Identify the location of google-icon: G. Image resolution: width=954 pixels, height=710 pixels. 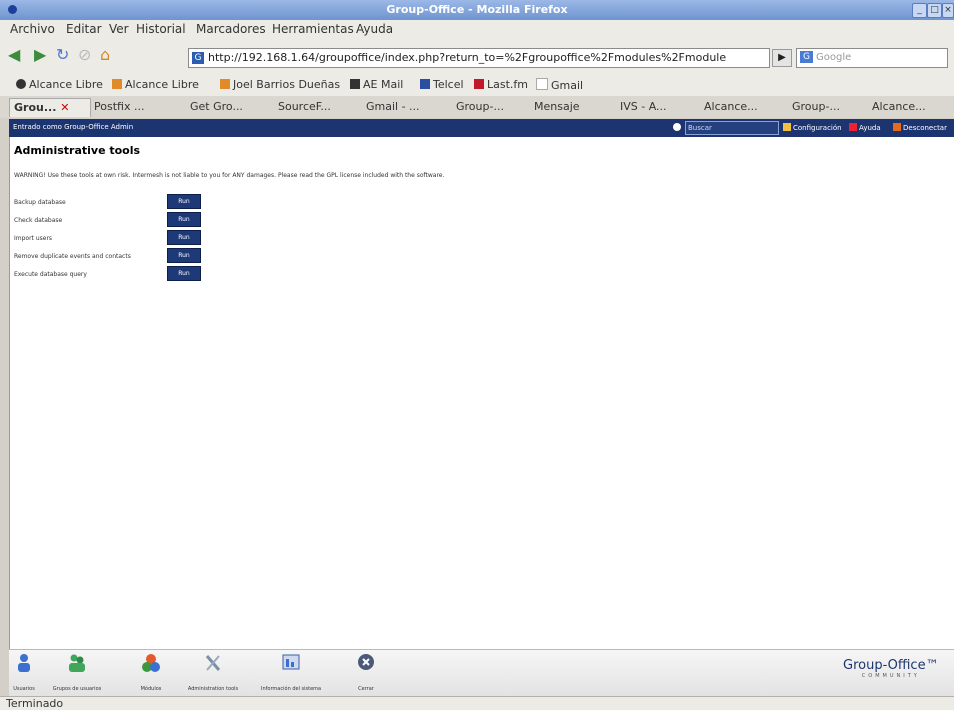
(806, 57).